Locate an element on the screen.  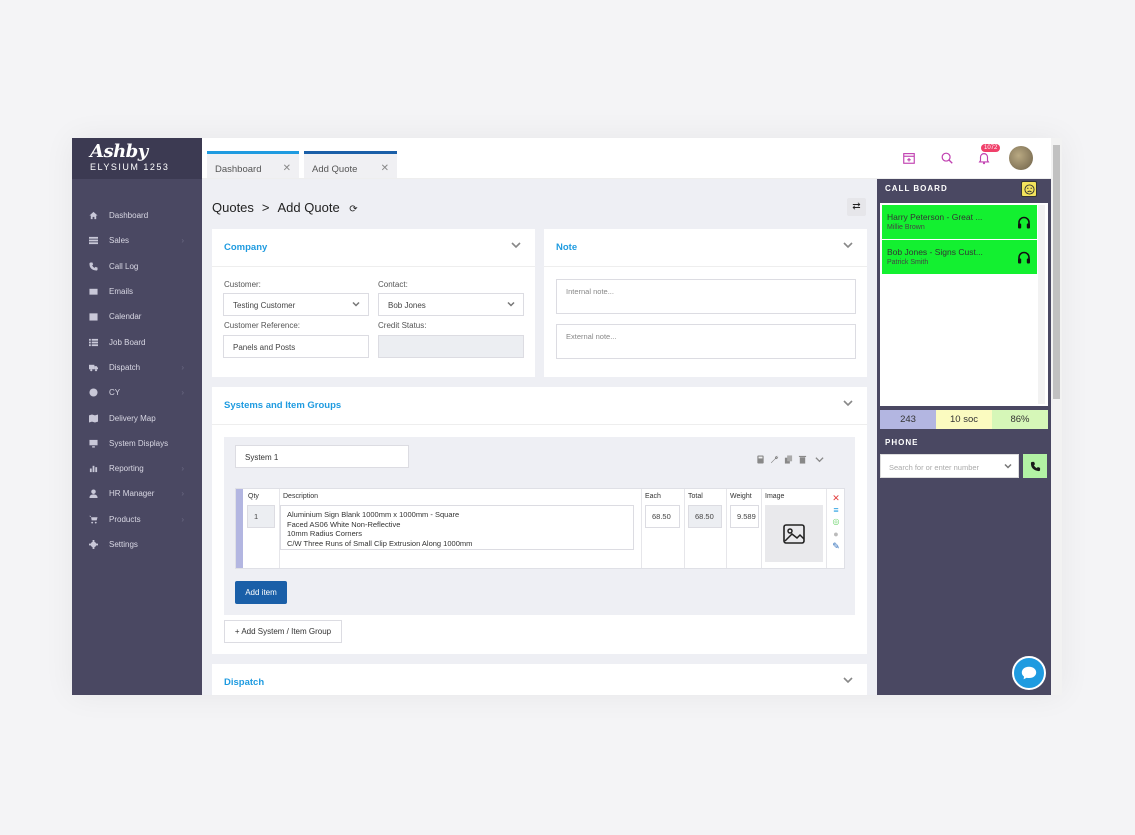
swap-button: ⇄ is located at coordinates (856, 207).